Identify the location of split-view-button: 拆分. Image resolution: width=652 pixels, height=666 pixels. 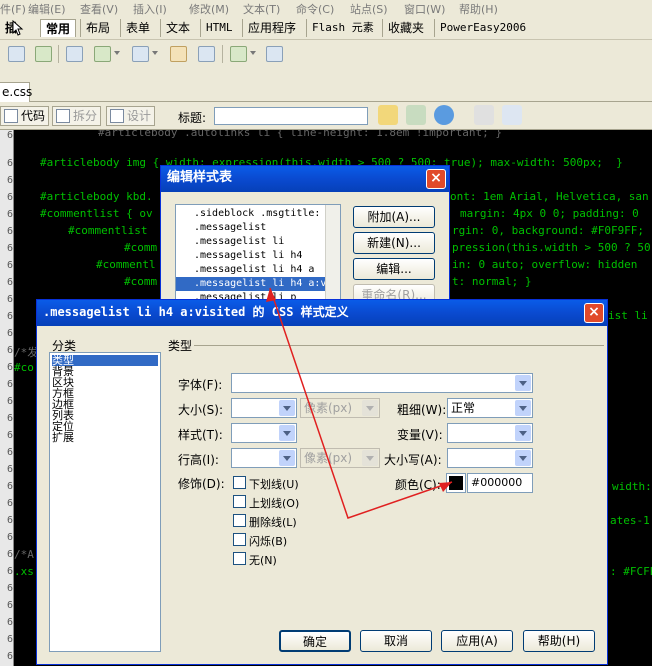
(77, 116).